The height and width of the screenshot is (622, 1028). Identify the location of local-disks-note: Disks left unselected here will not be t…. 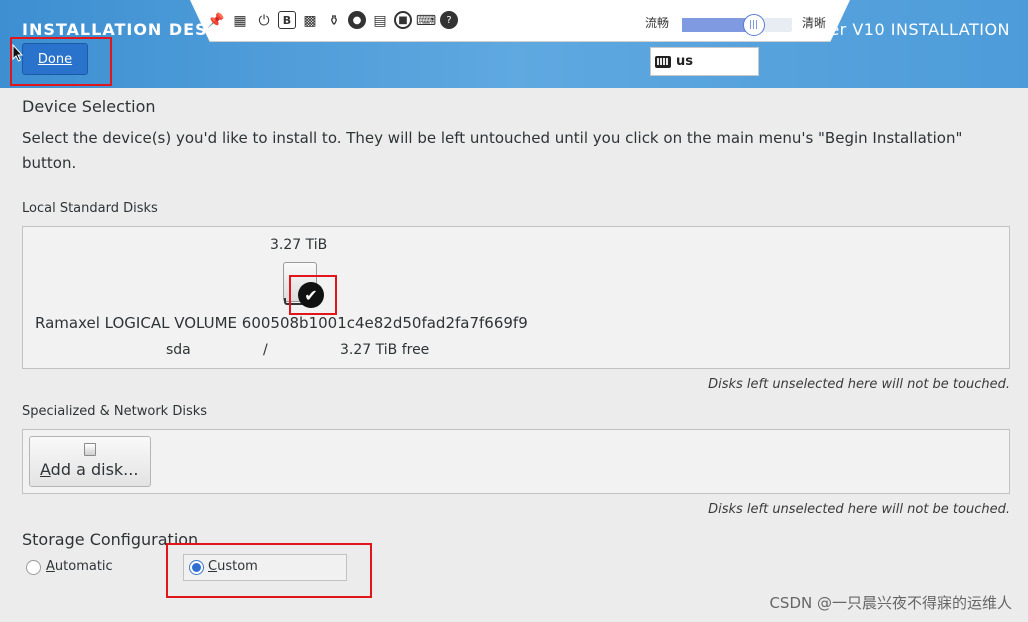
(859, 384).